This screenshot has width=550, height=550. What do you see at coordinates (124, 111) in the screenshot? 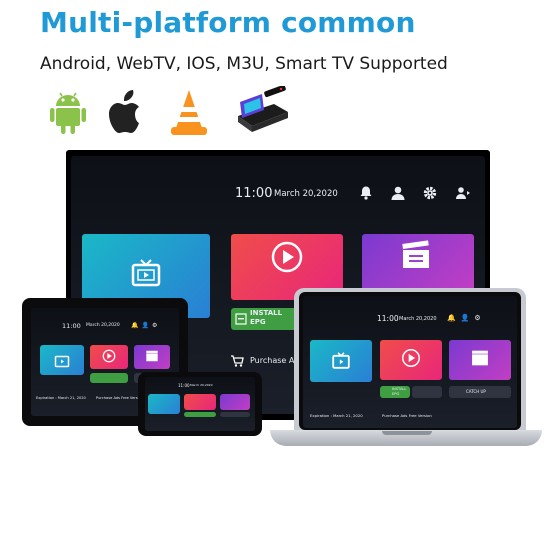
I see `apple-icon` at bounding box center [124, 111].